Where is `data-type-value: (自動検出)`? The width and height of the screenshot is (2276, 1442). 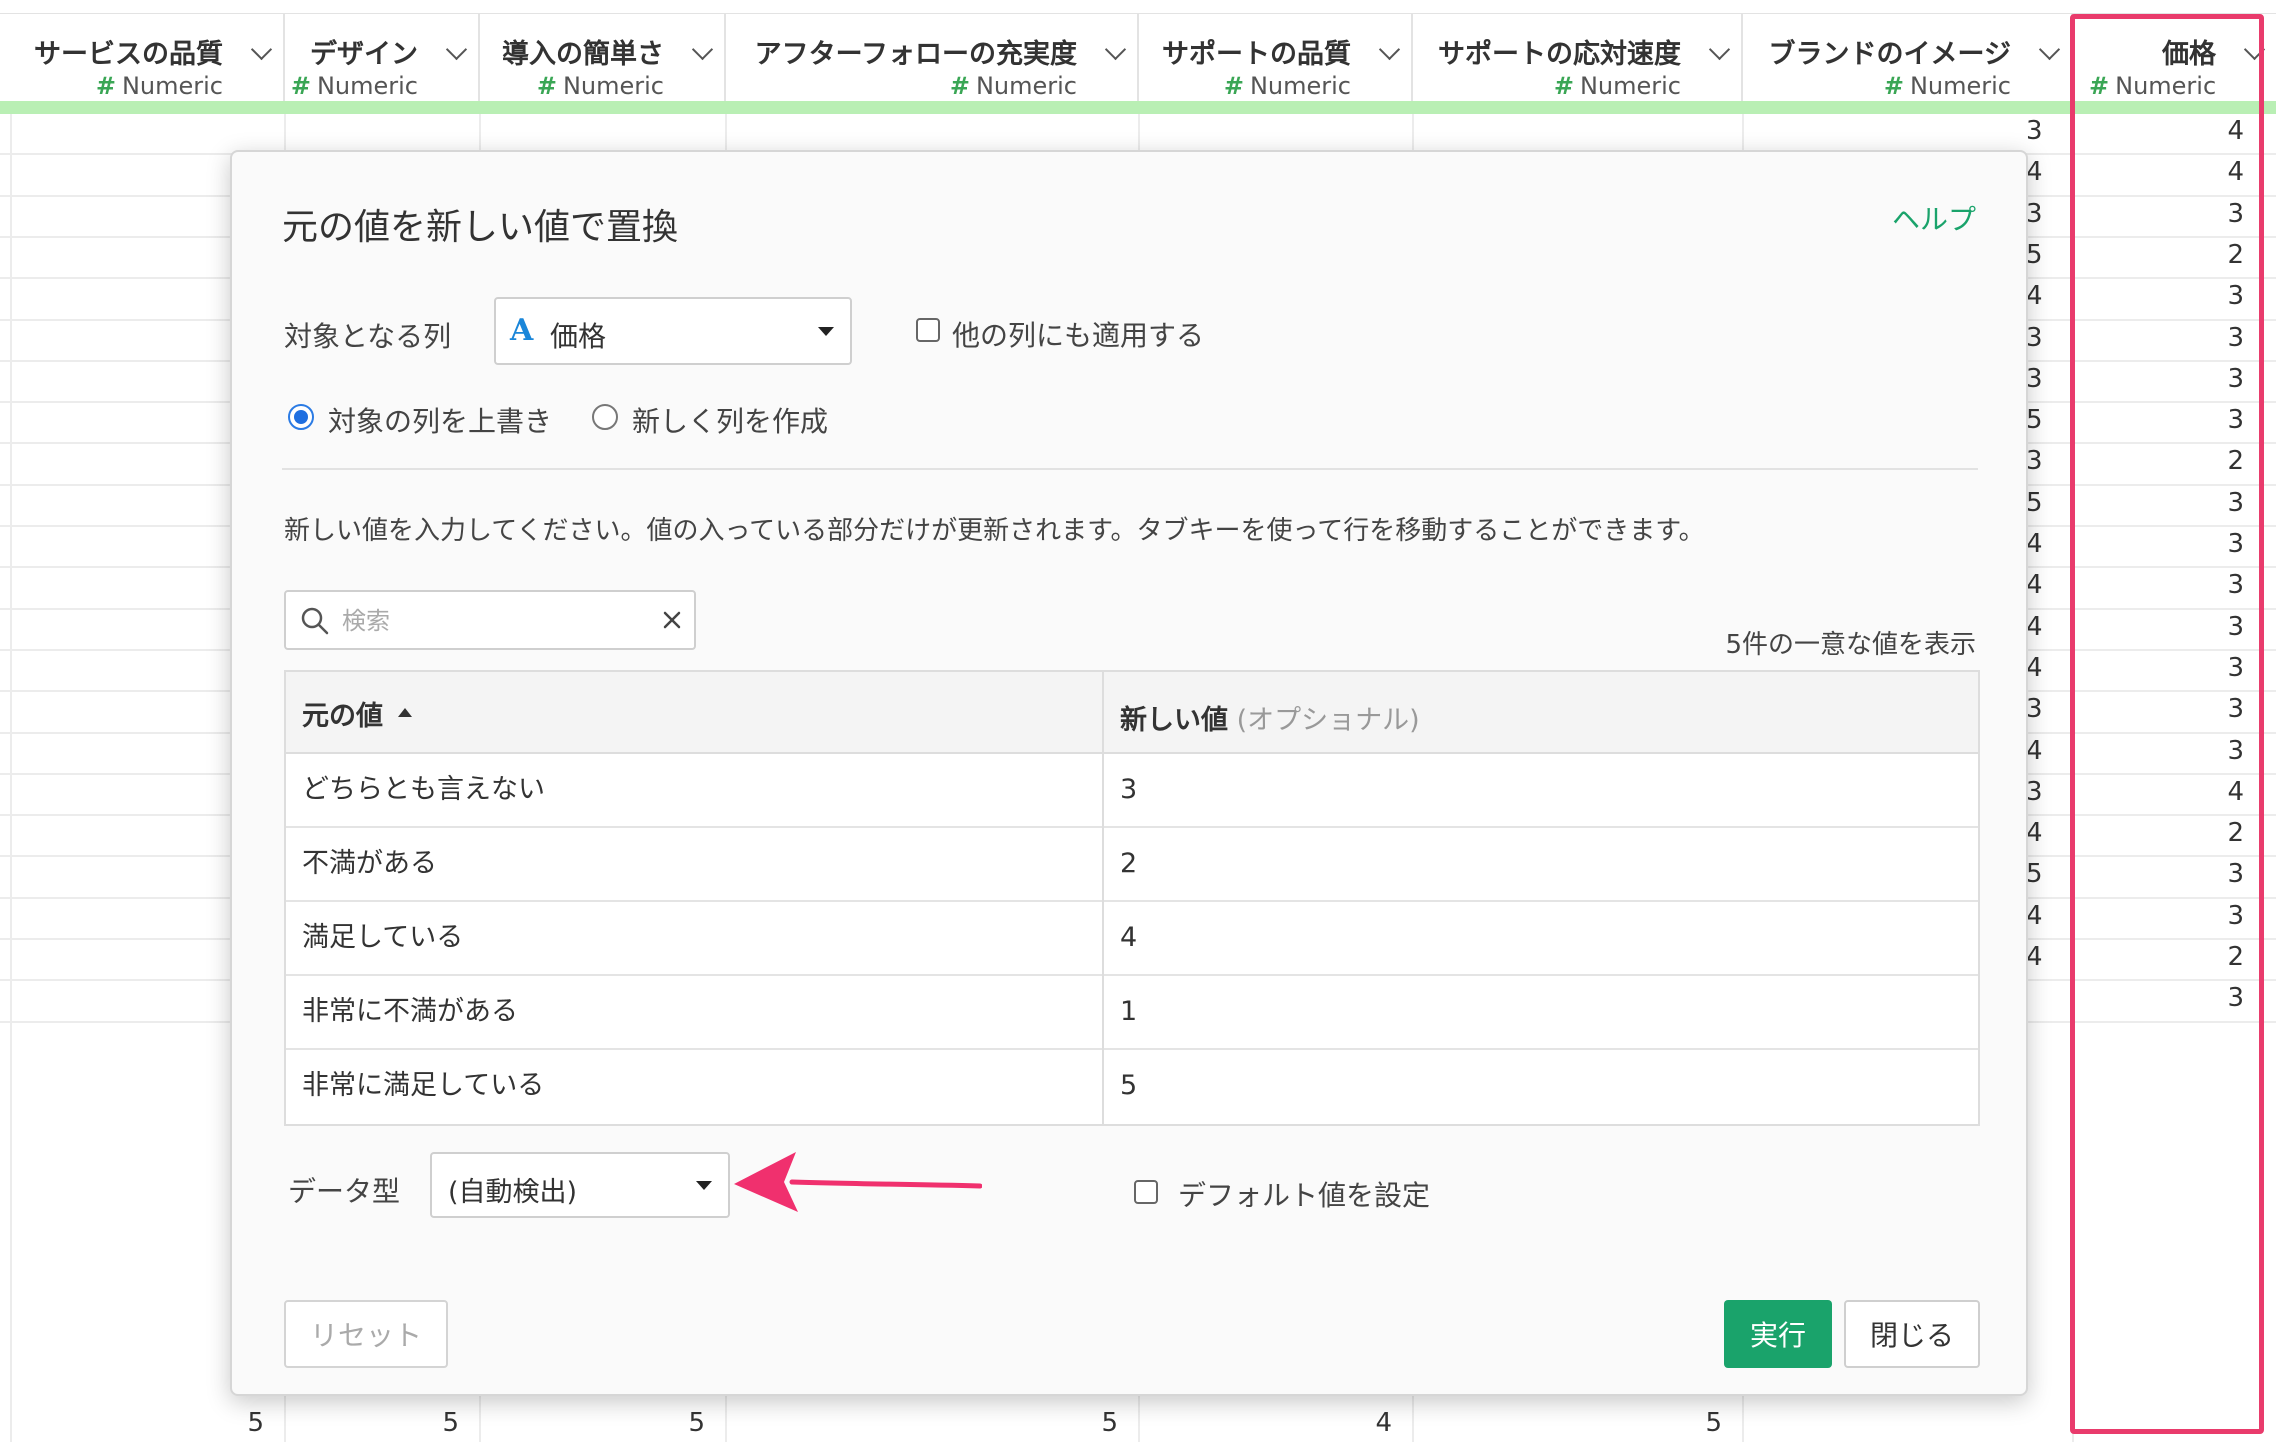
data-type-value: (自動検出) is located at coordinates (513, 1192).